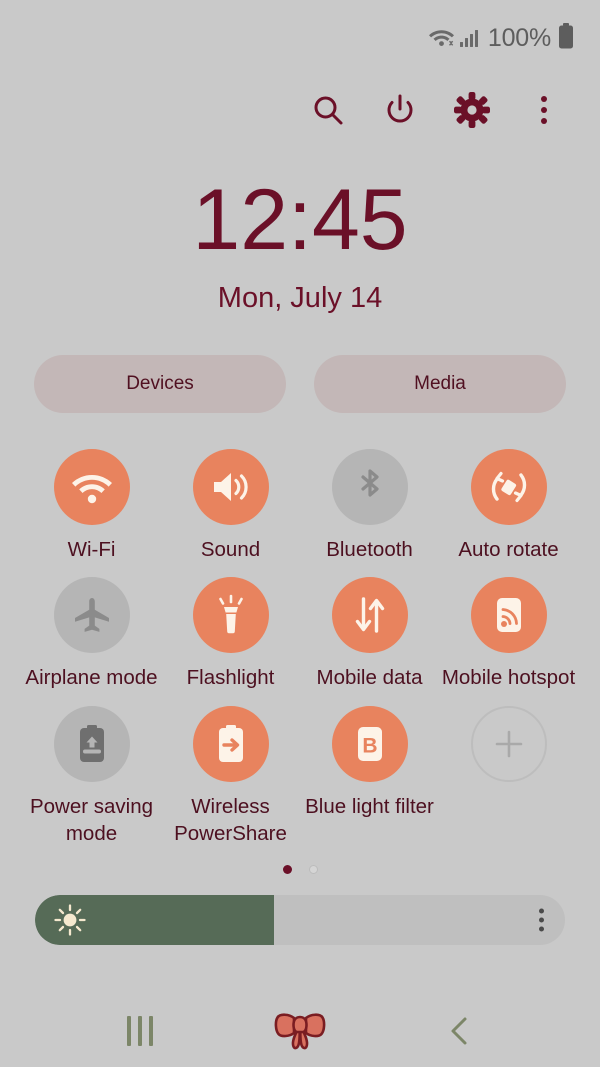 The width and height of the screenshot is (600, 1067). I want to click on quick-tile-bluetooth: Bluetooth, so click(369, 499).